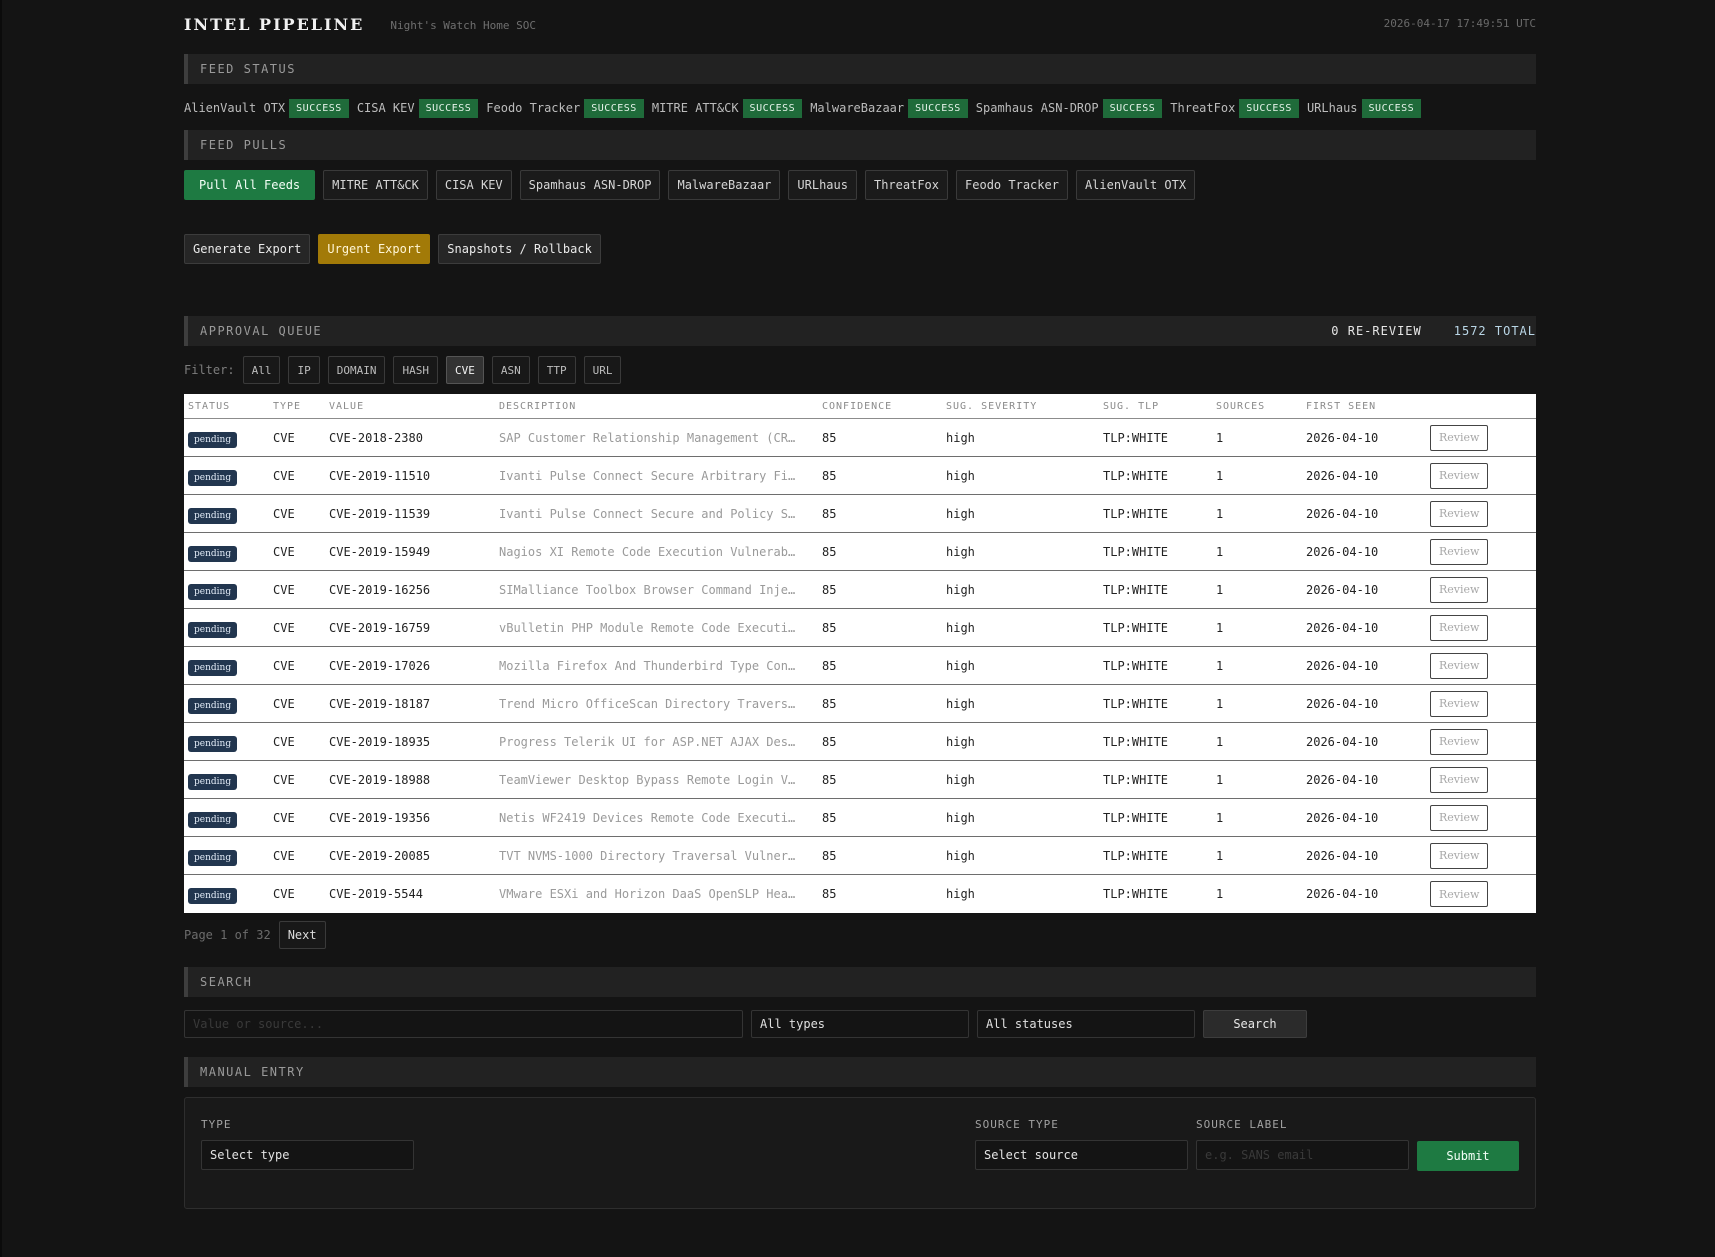 This screenshot has height=1257, width=1715. What do you see at coordinates (1234, 108) in the screenshot?
I see `feed-status-threatfox: ThreatFox SUCCESS` at bounding box center [1234, 108].